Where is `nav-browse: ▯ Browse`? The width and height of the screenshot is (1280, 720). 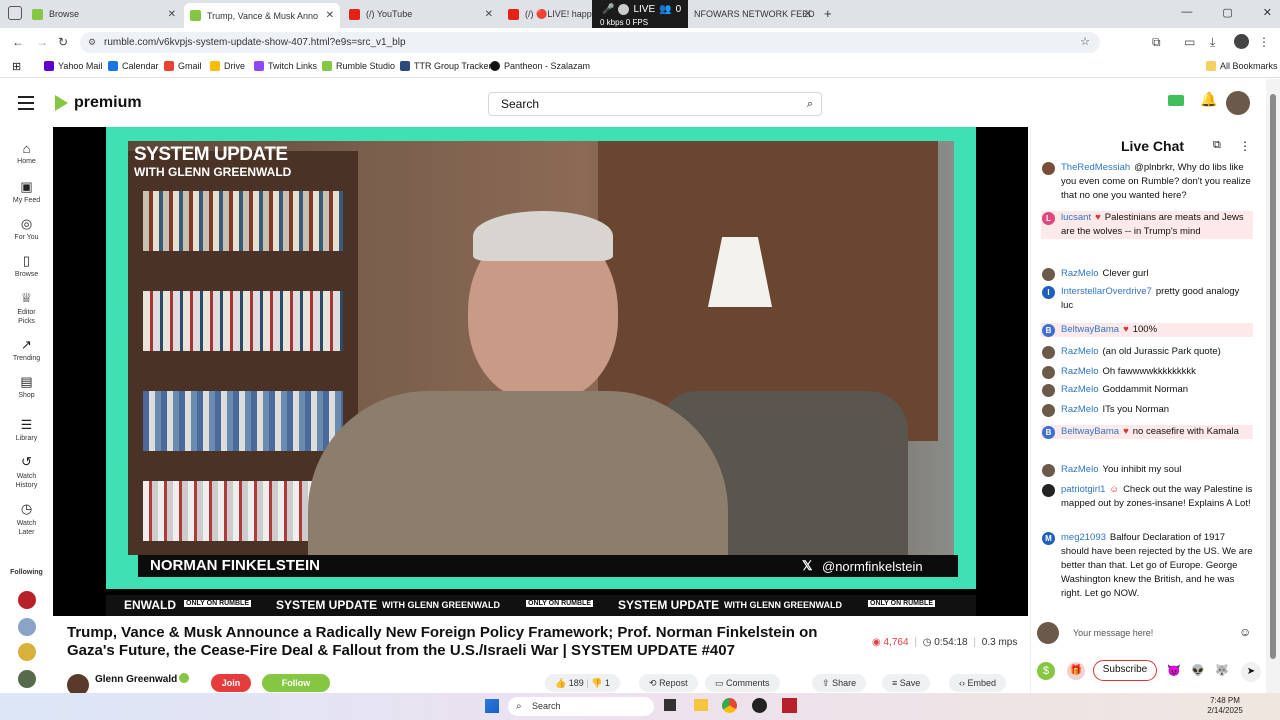
nav-browse: ▯ Browse is located at coordinates (26, 265).